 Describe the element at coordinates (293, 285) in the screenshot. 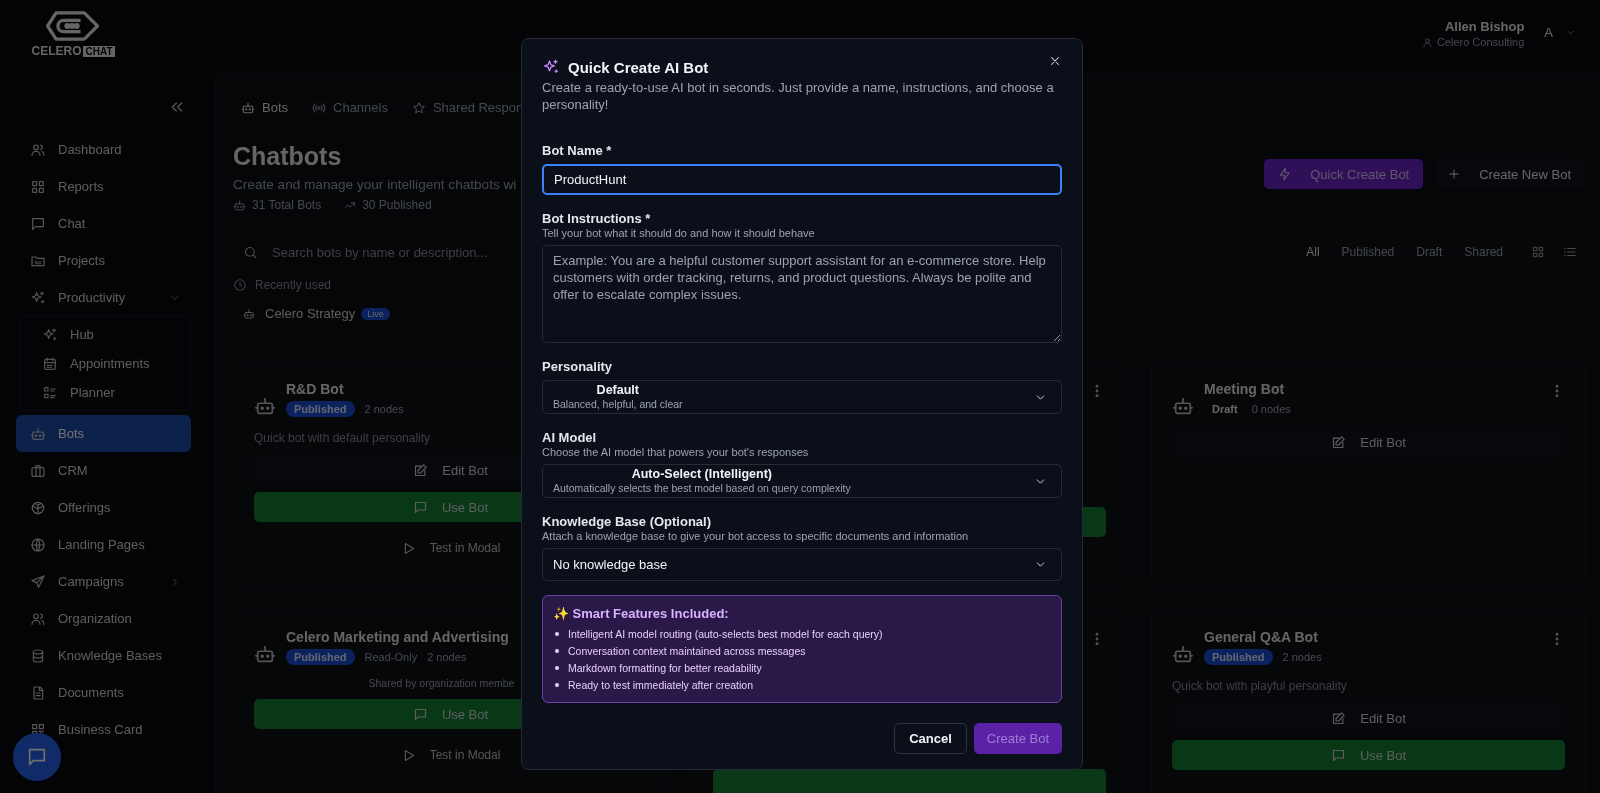

I see `recent-heading: Recently used` at that location.